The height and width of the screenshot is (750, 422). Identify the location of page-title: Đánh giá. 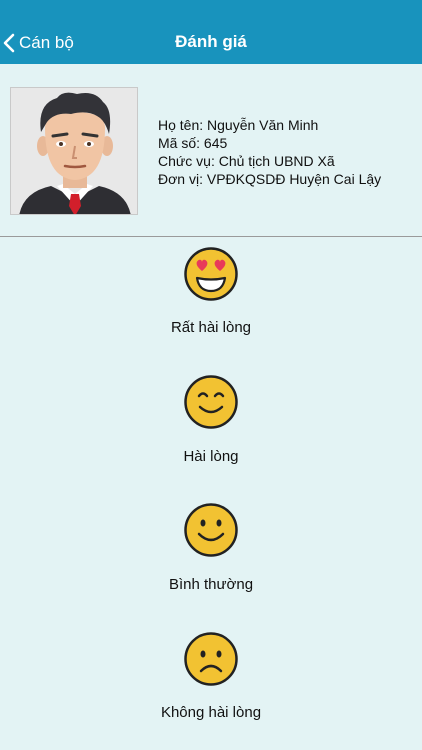
(211, 41).